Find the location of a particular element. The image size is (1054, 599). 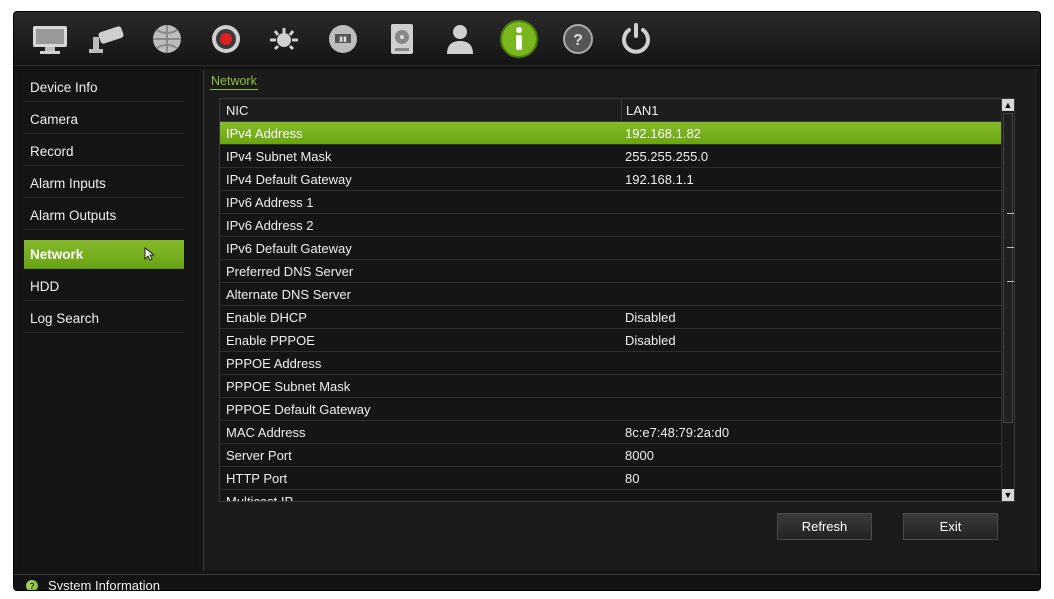

row-value: 192.168.1.82 is located at coordinates (663, 133).